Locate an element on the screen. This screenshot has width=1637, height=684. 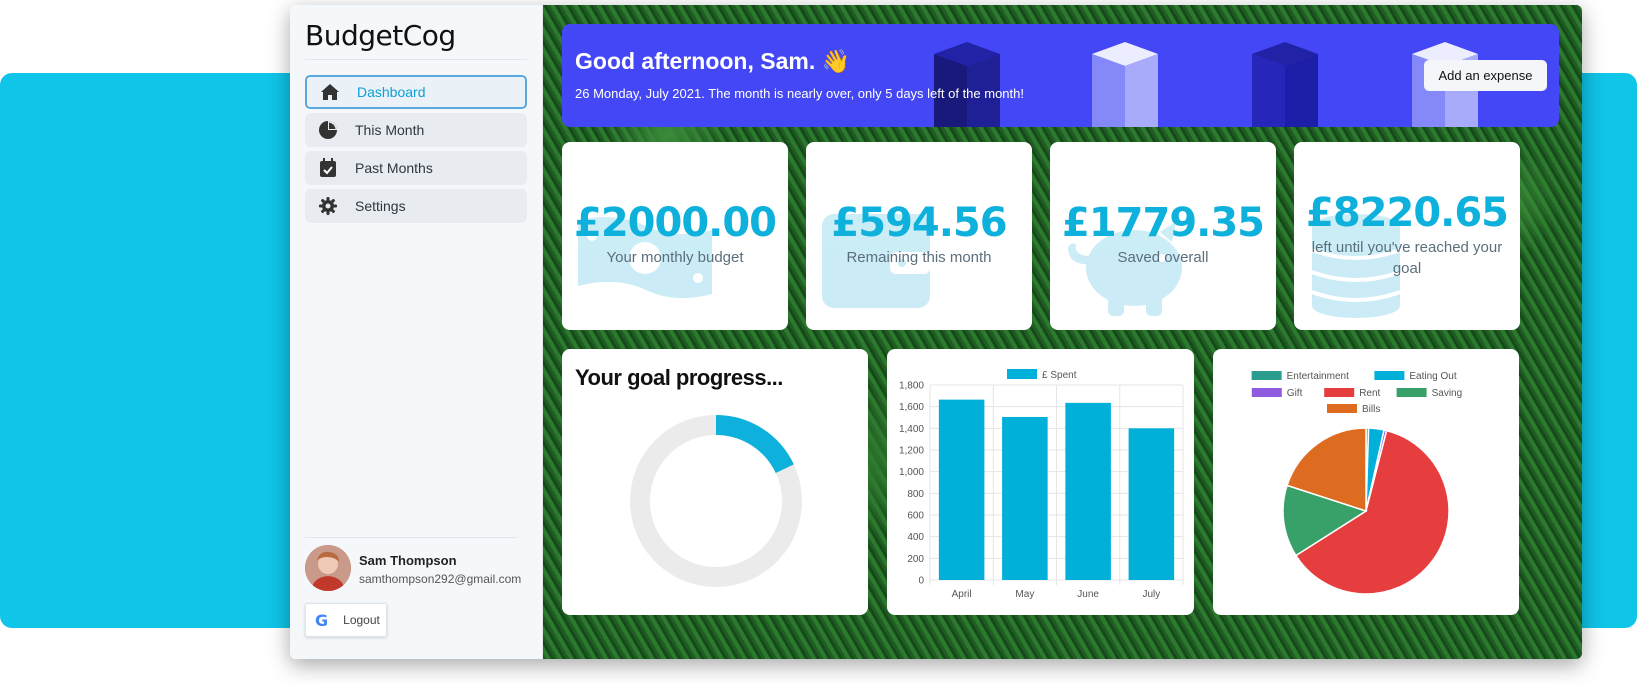
app-logo: BudgetCog is located at coordinates (380, 35).